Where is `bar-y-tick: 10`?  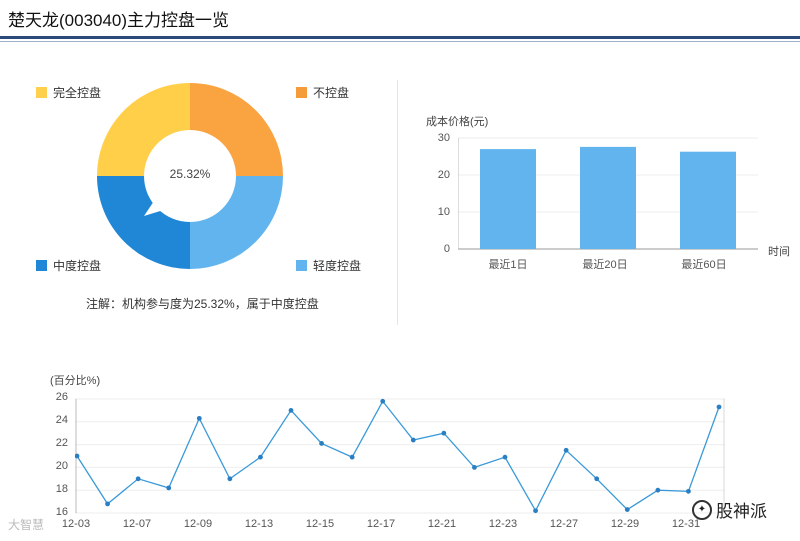 bar-y-tick: 10 is located at coordinates (443, 212).